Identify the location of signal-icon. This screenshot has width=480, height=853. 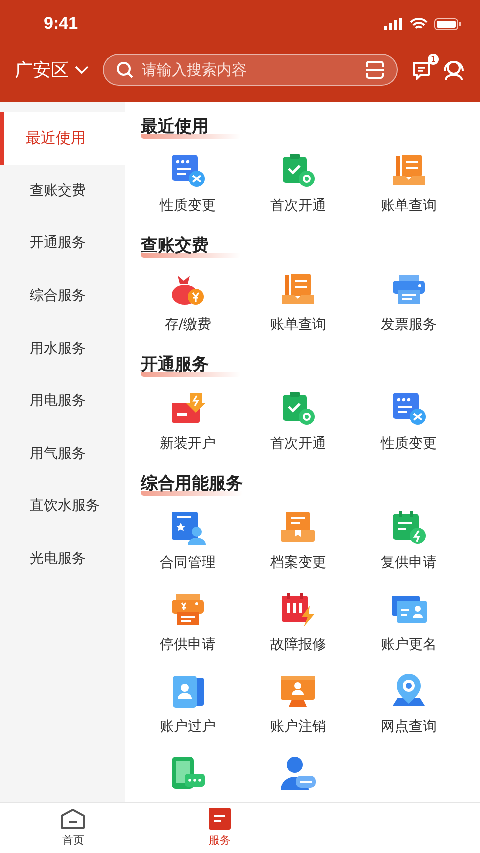
(394, 24).